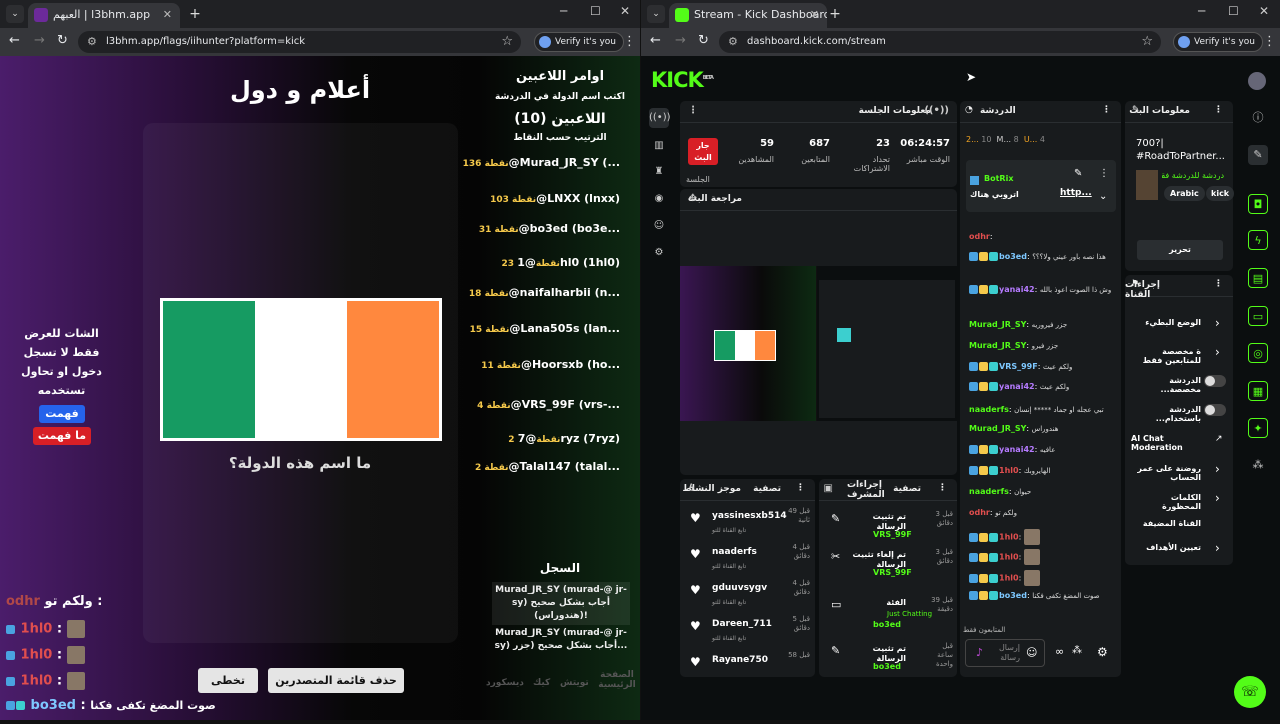 The width and height of the screenshot is (1280, 724). Describe the element at coordinates (1031, 652) in the screenshot. I see `emoji-icon: ☺` at that location.